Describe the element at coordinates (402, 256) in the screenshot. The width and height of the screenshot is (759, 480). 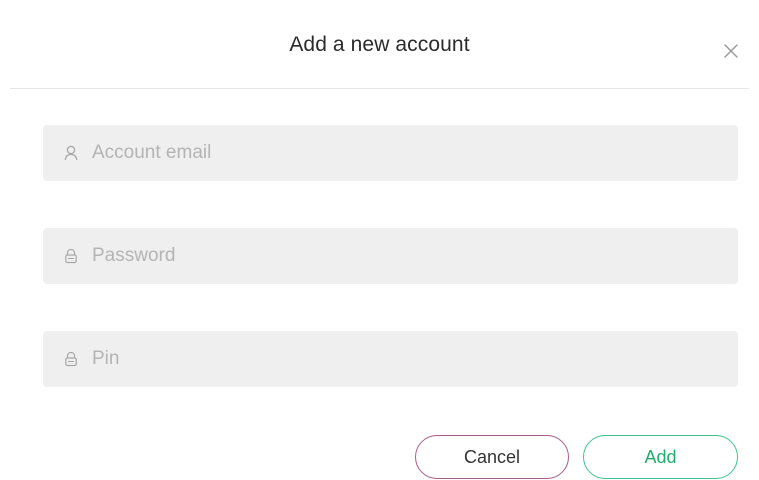
I see `password-input` at that location.